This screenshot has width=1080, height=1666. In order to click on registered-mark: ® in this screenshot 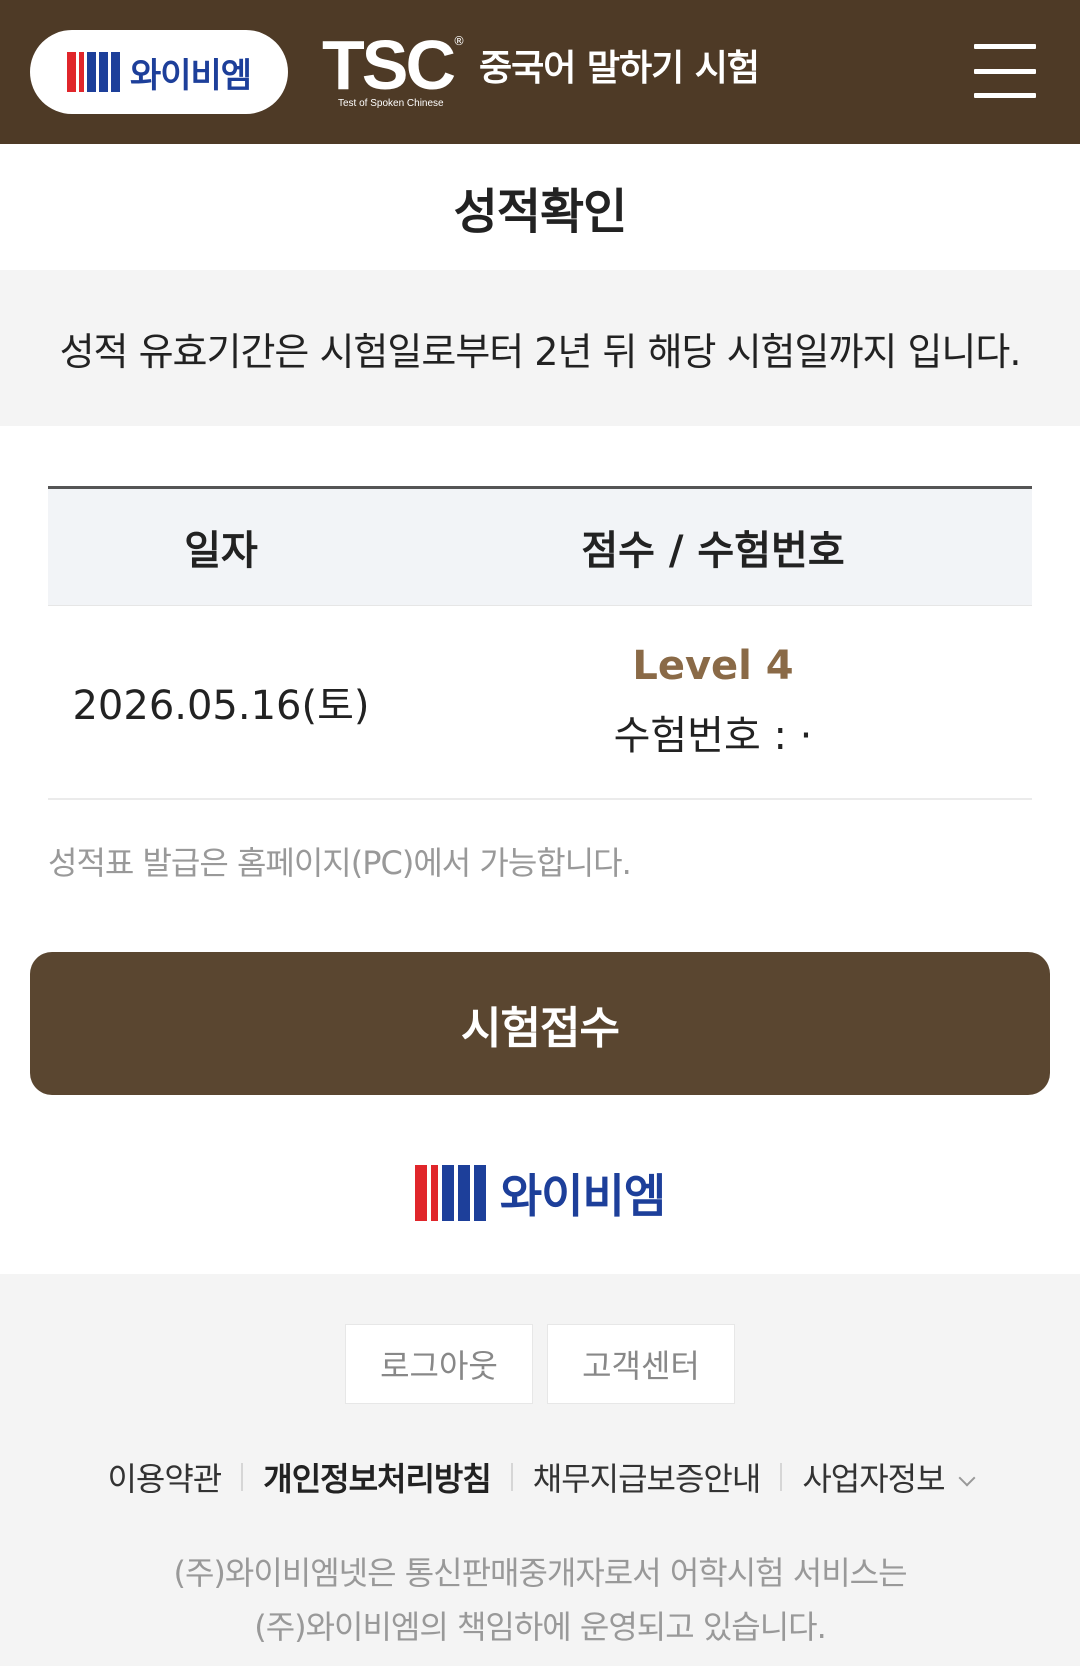, I will do `click(459, 41)`.